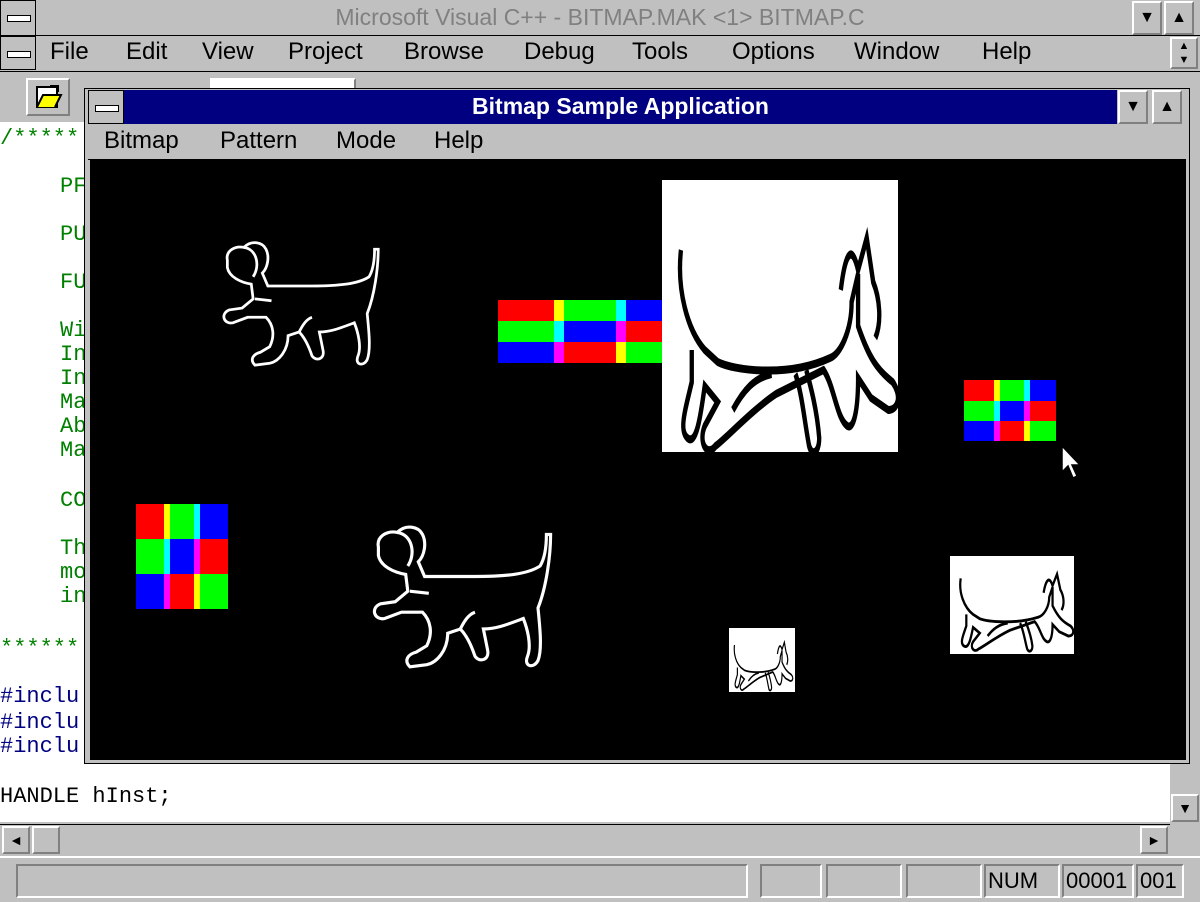 The height and width of the screenshot is (902, 1200). Describe the element at coordinates (1022, 881) in the screenshot. I see `num-lock-indicator: NUM` at that location.